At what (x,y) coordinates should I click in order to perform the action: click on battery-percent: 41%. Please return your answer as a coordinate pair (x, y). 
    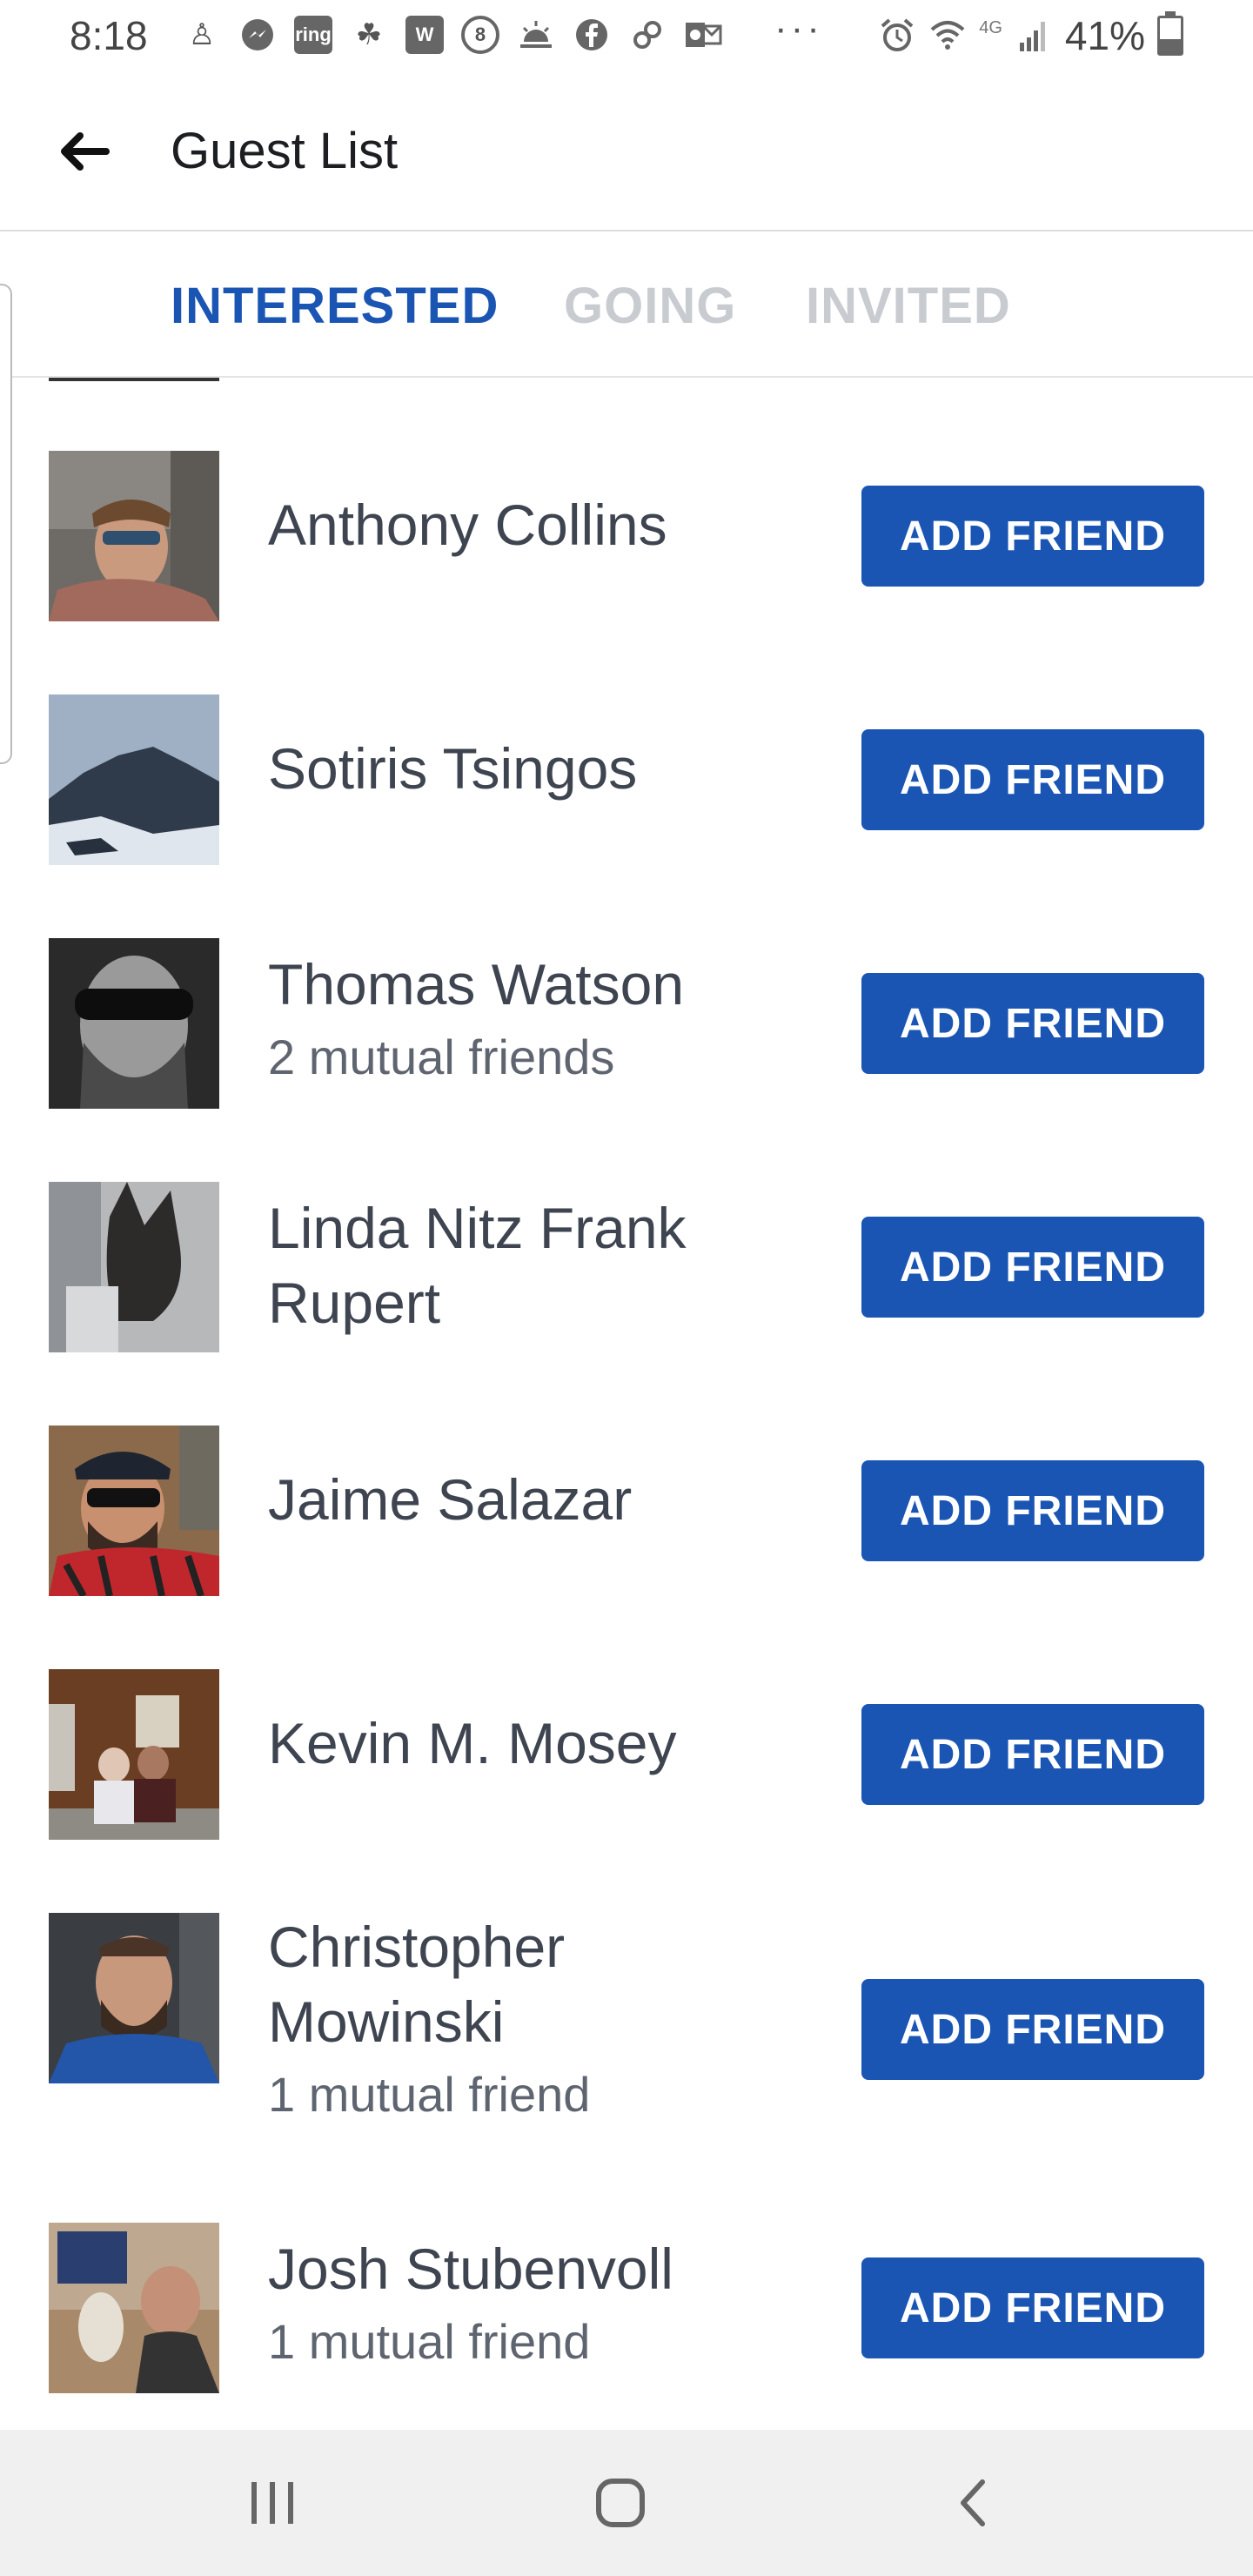
    Looking at the image, I should click on (1104, 35).